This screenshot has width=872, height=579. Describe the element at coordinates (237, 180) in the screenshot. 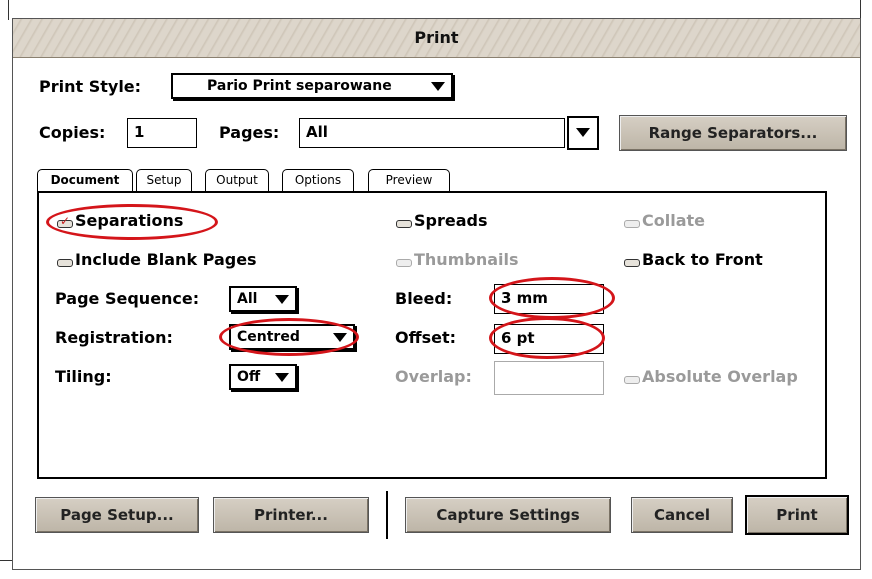

I see `tab-output: Output` at that location.